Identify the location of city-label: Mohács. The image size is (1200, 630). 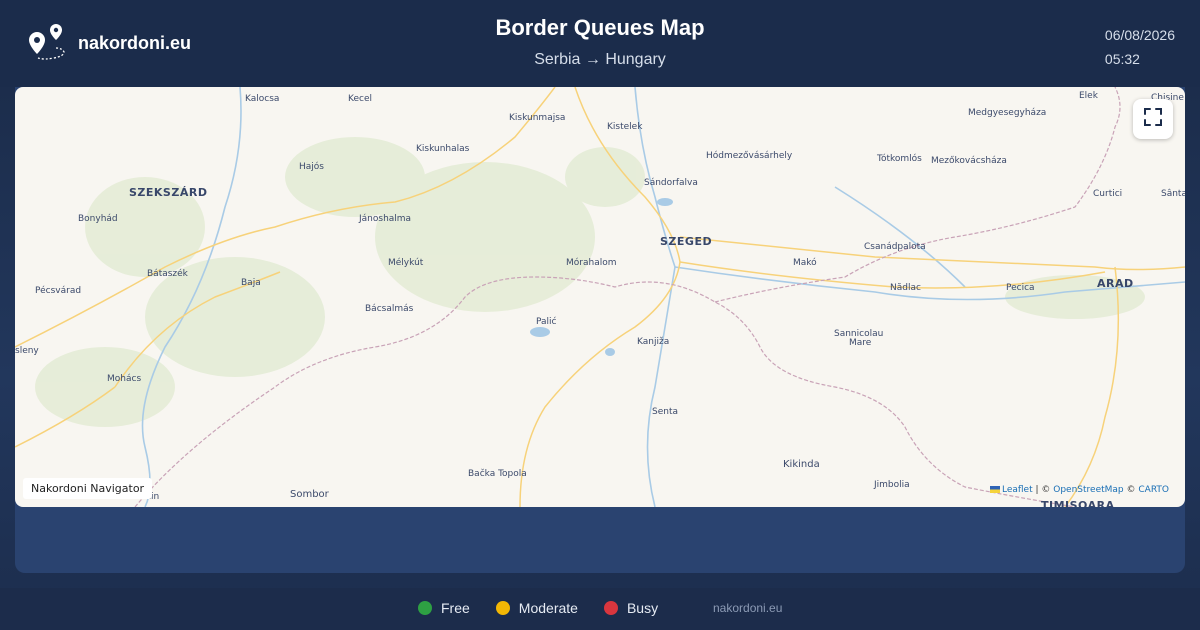
(124, 379).